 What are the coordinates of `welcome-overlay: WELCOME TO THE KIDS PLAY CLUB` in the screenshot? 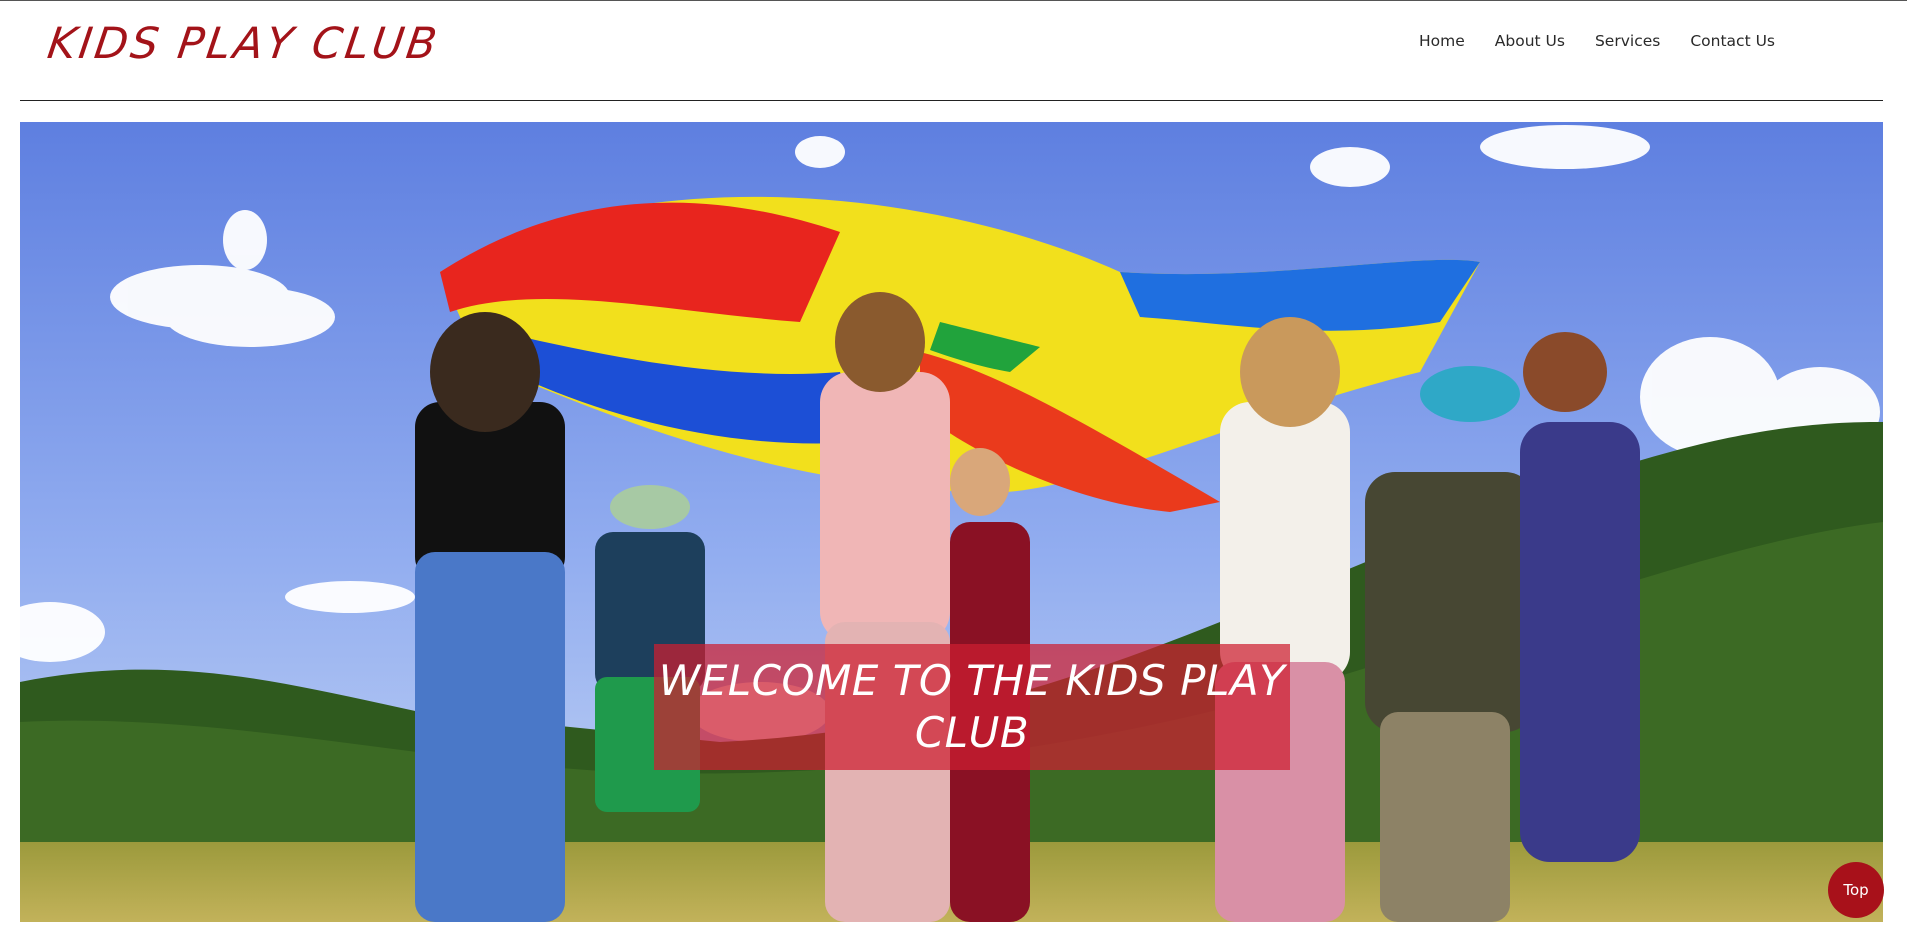 It's located at (972, 707).